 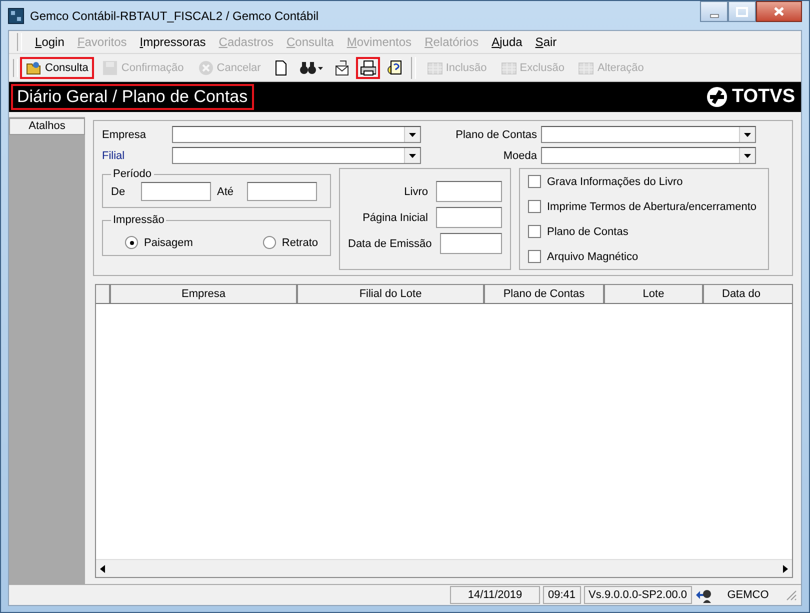 I want to click on field-label: Moeda, so click(x=519, y=156).